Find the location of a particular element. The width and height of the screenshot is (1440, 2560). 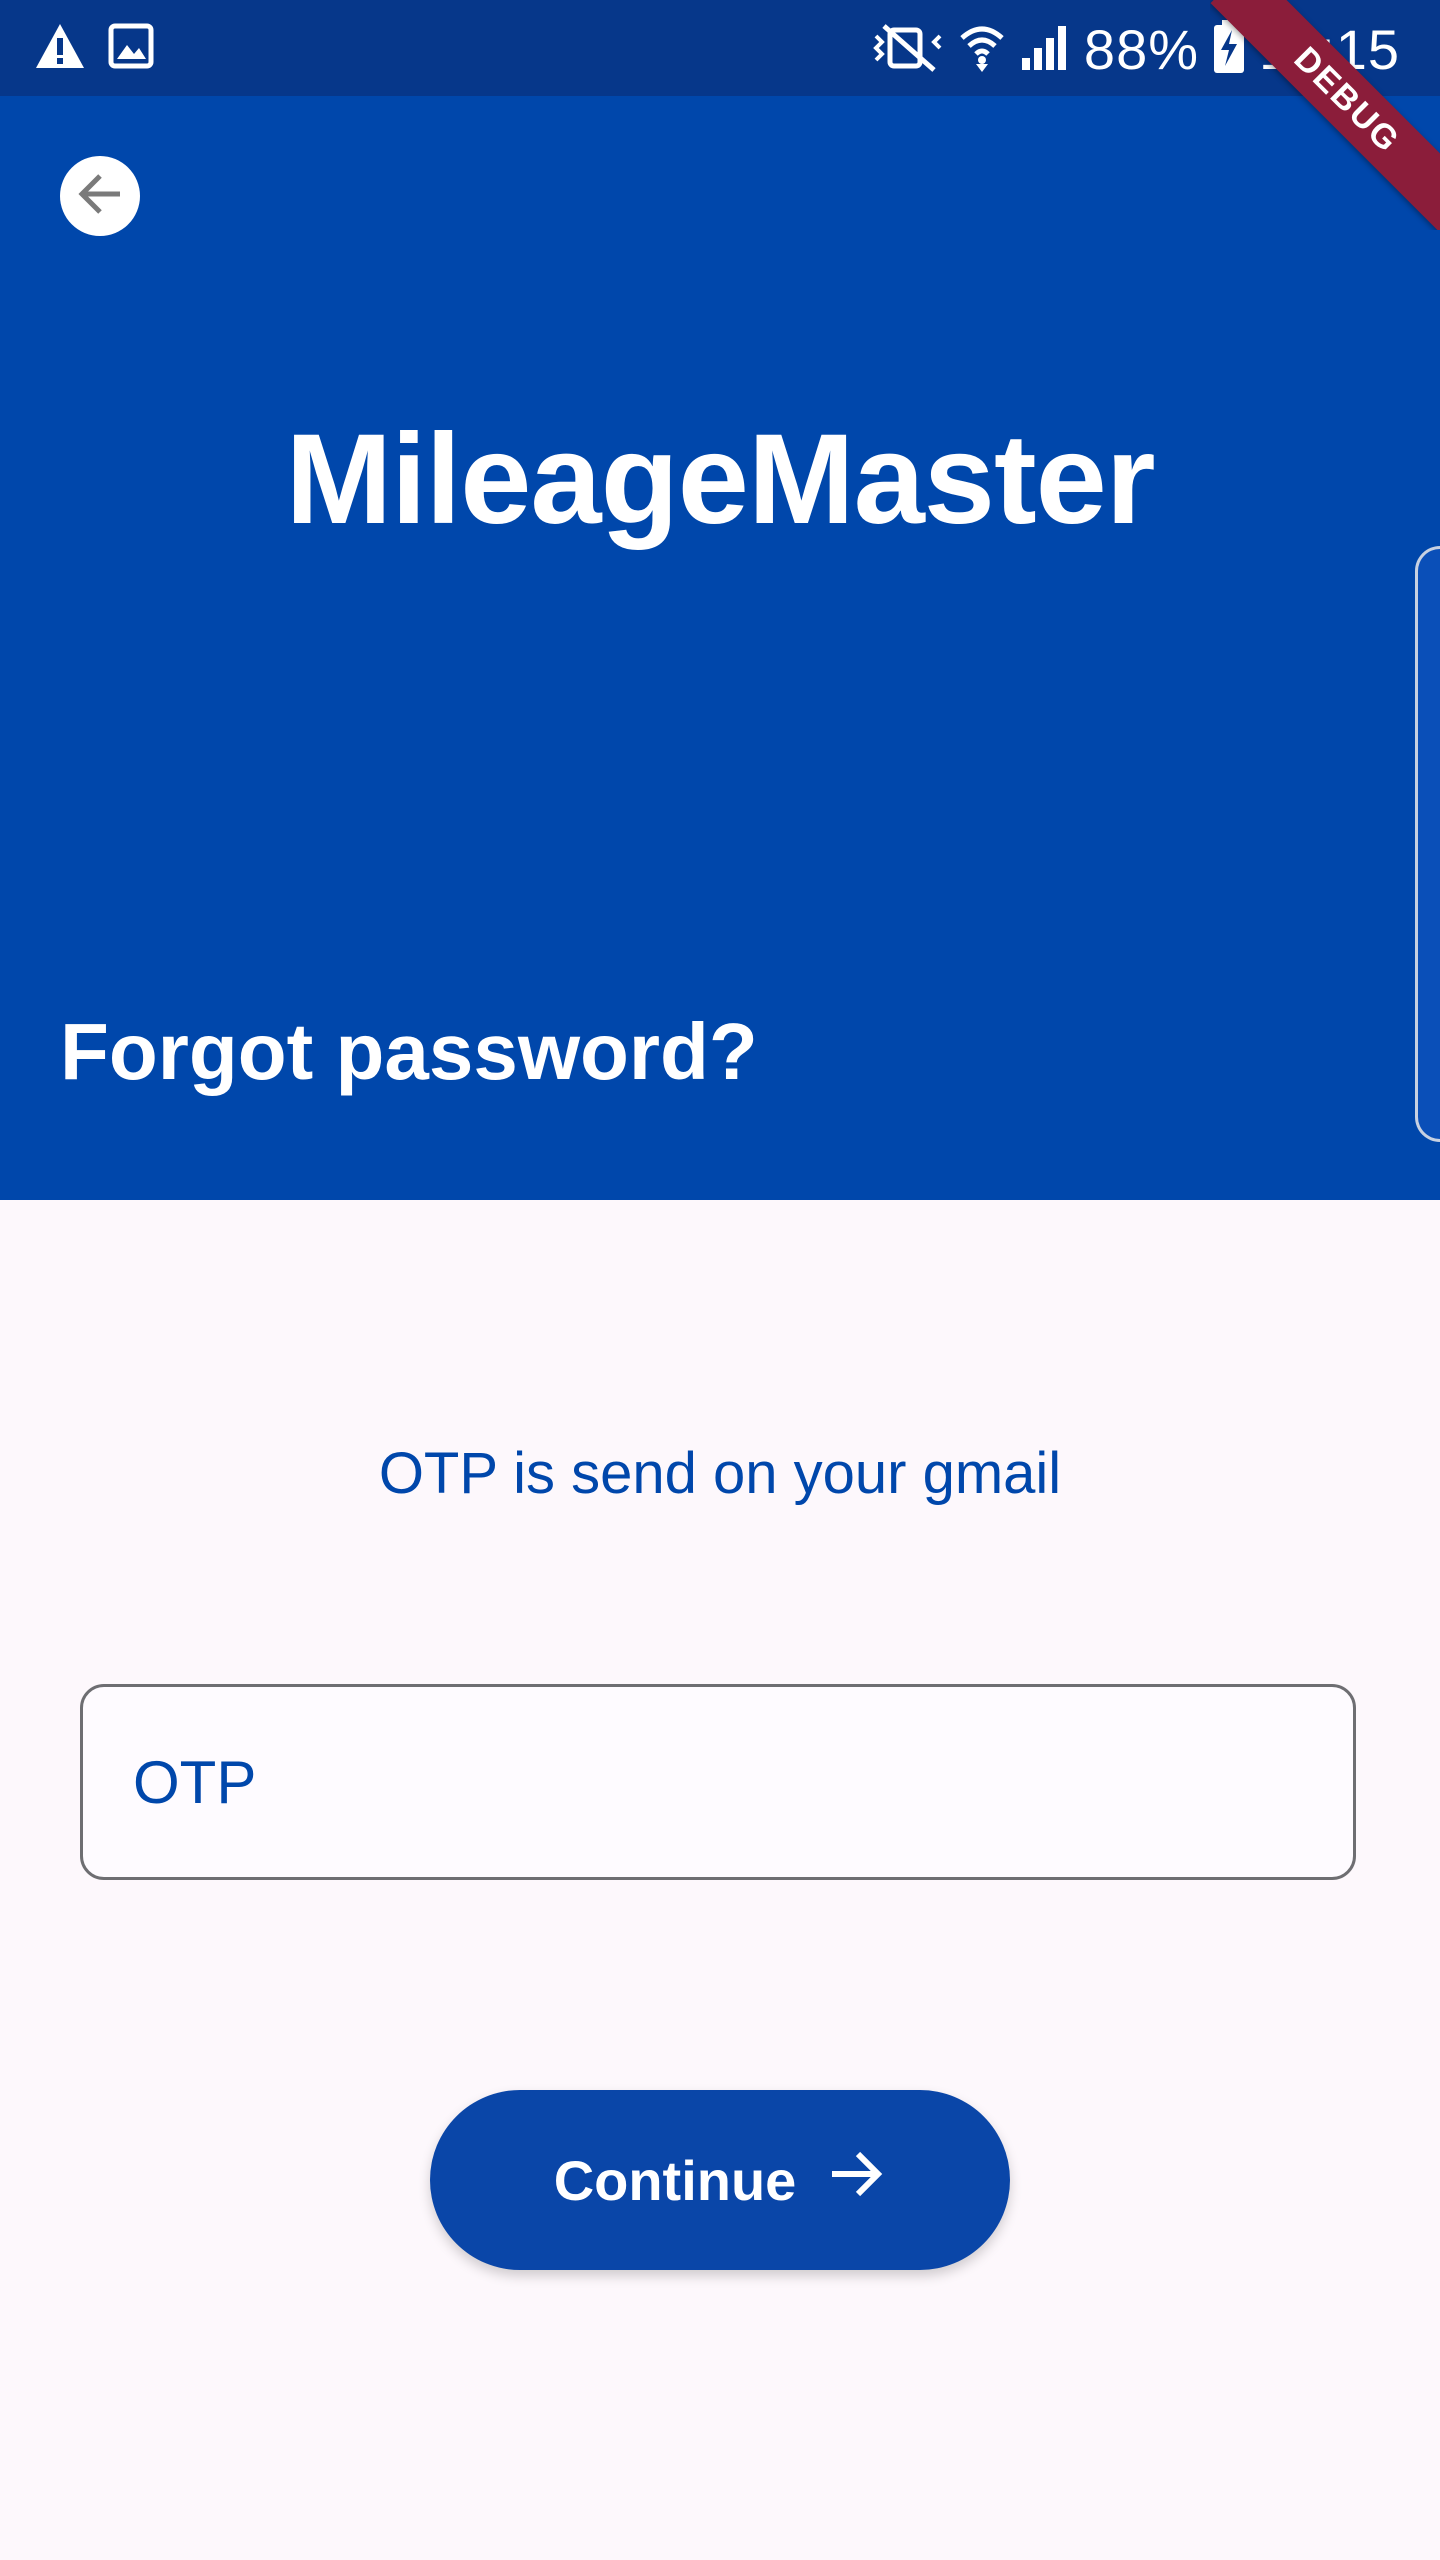

debug-banner-container: DEBUG is located at coordinates (1325, 115).